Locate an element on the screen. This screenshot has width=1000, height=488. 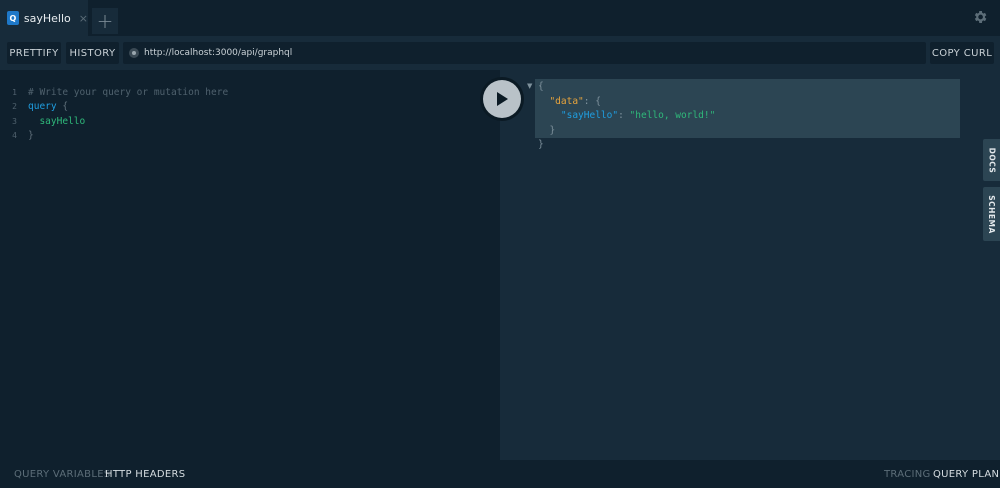
json-key-data: "data" is located at coordinates (566, 101).